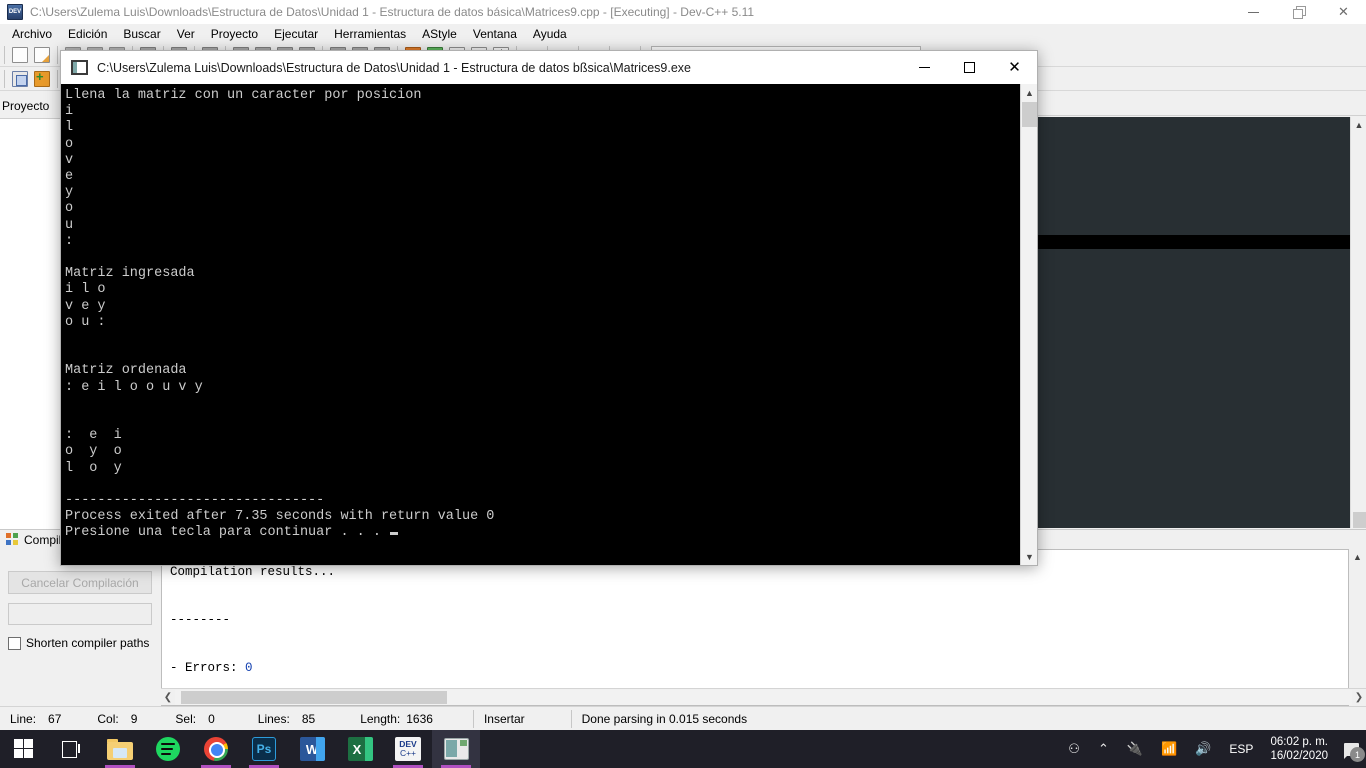 This screenshot has height=768, width=1366. What do you see at coordinates (1203, 749) in the screenshot?
I see `tray-volume-button: 🔊` at bounding box center [1203, 749].